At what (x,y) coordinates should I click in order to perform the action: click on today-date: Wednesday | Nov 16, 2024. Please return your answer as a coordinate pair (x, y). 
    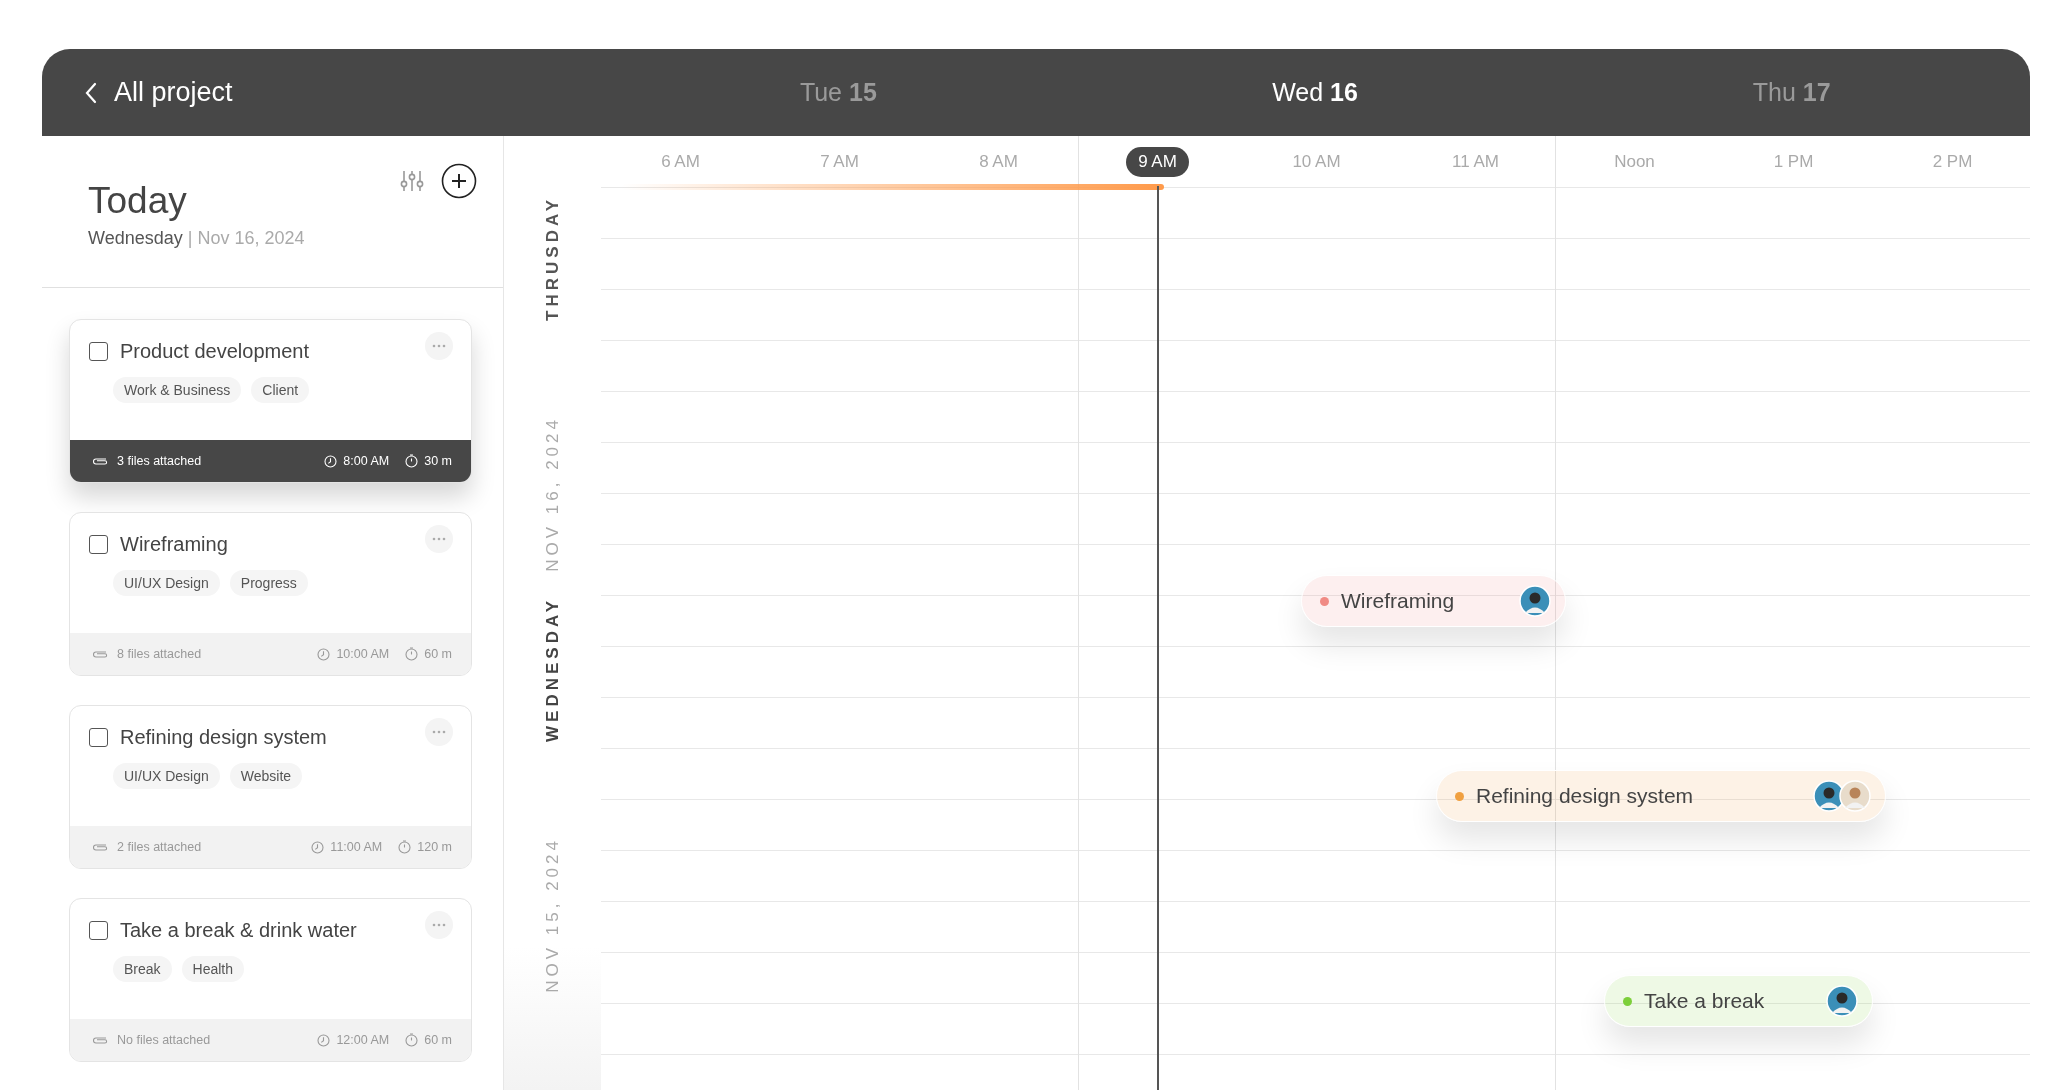
    Looking at the image, I should click on (197, 238).